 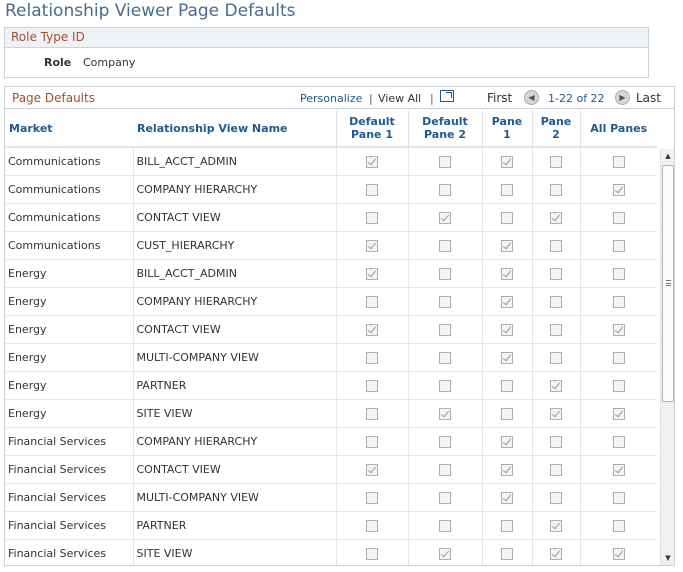 I want to click on last-link: Last, so click(x=648, y=98).